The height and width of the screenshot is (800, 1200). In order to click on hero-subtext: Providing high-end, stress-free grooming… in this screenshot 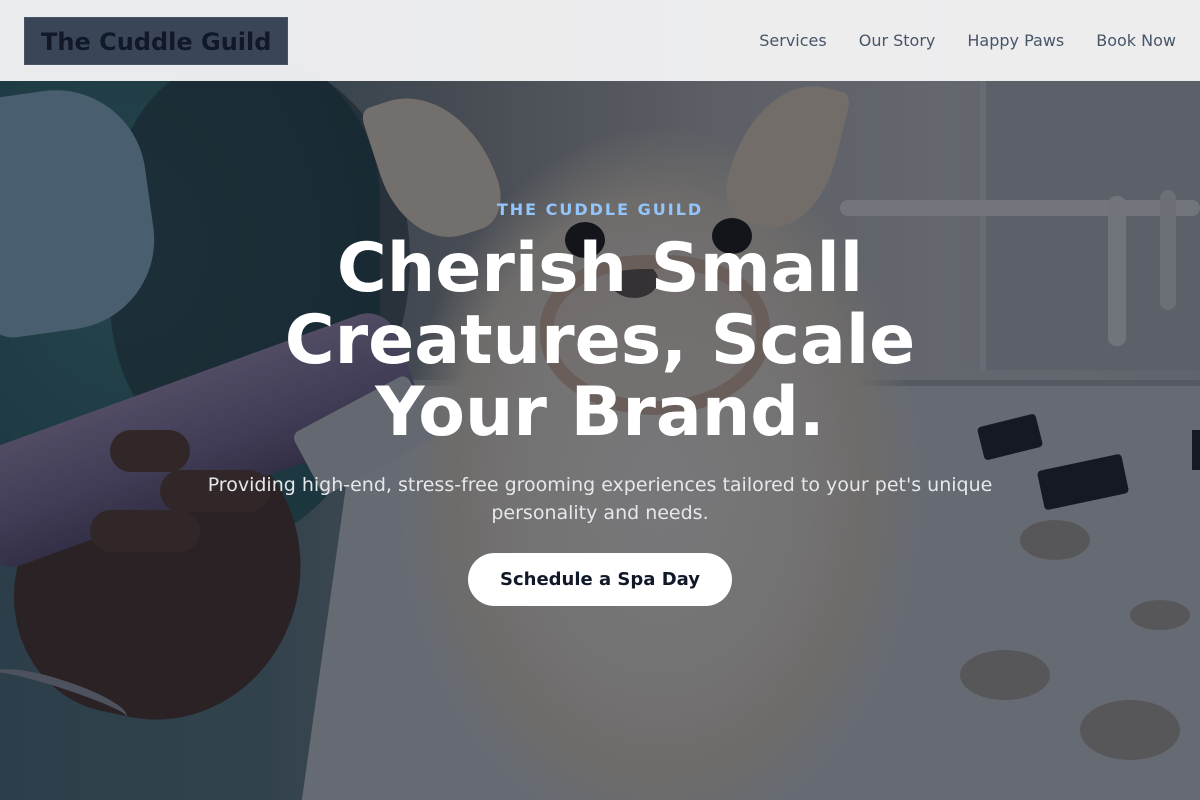, I will do `click(600, 499)`.